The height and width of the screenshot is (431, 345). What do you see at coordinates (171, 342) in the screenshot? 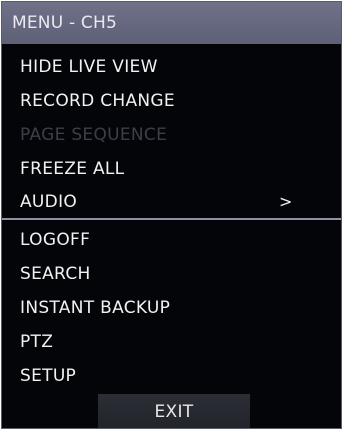
I see `menu-item-ptz: PTZ` at bounding box center [171, 342].